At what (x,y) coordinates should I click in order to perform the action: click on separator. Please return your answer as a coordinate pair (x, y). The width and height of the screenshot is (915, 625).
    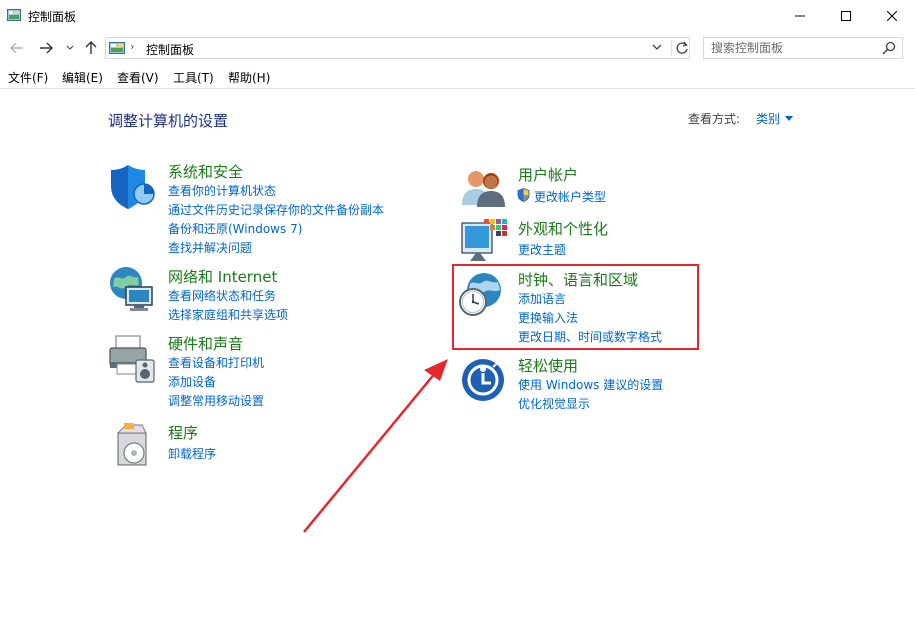
    Looking at the image, I should click on (671, 48).